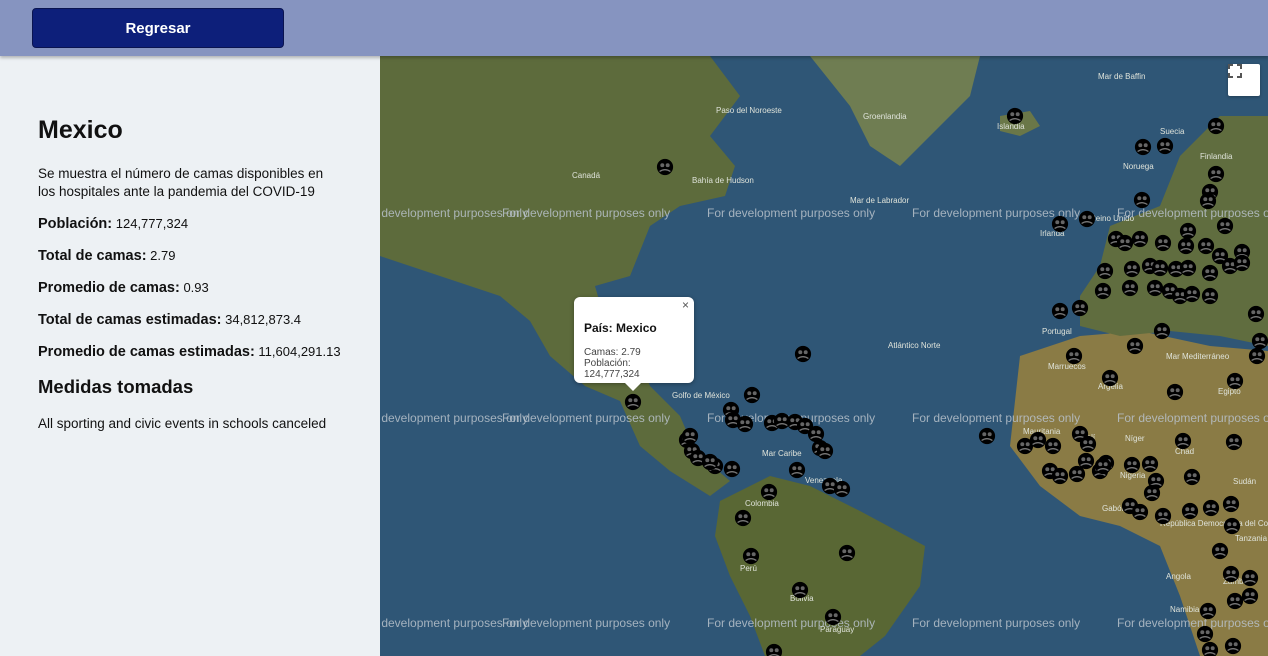  Describe the element at coordinates (1067, 366) in the screenshot. I see `label-marruecos: Marruecos` at that location.